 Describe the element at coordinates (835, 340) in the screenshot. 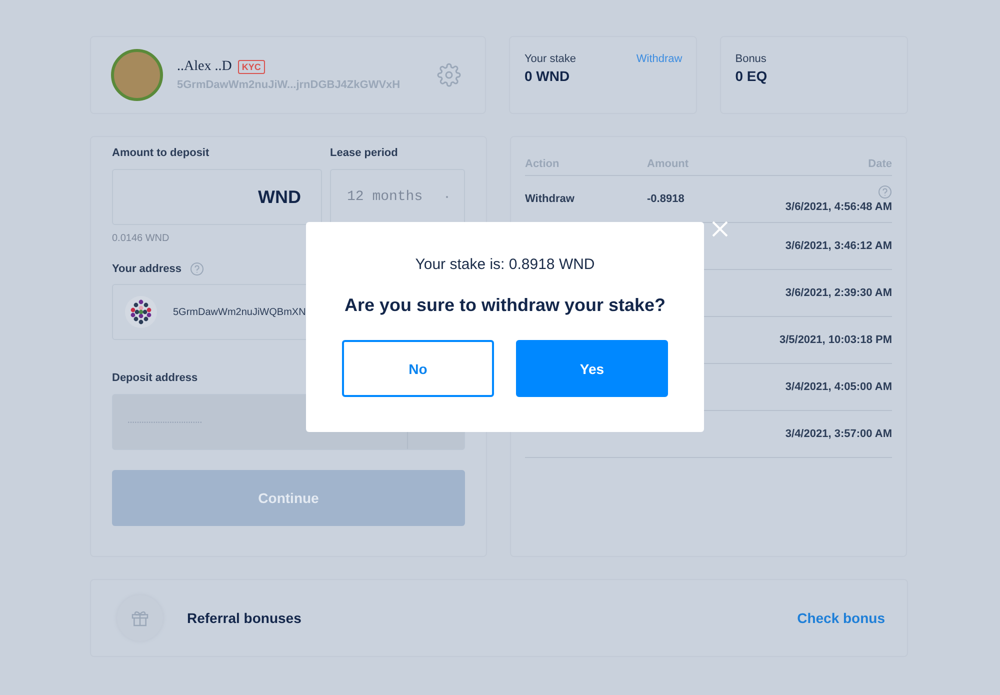

I see `table-cell: 3/5/2021, 10:03:18 PM` at that location.